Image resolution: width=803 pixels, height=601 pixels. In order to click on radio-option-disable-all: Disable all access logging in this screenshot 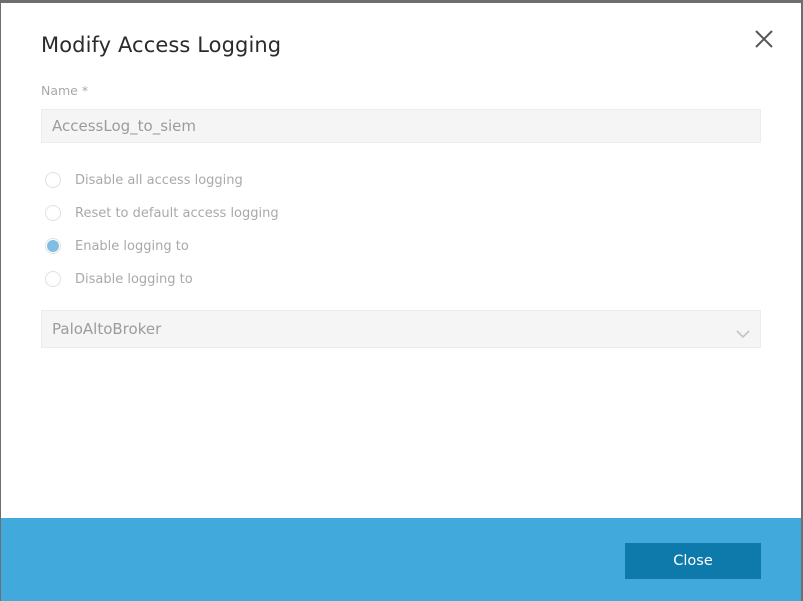, I will do `click(144, 180)`.